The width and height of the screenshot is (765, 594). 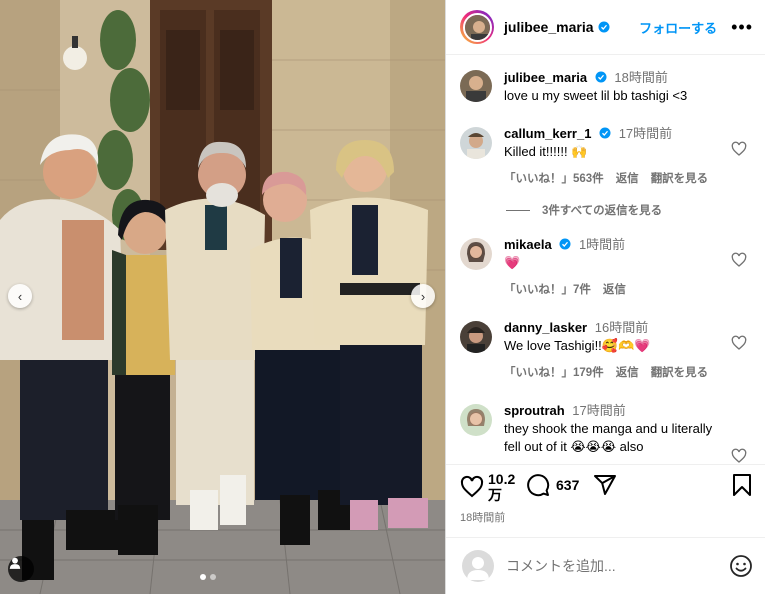 I want to click on caption-avatar, so click(x=476, y=86).